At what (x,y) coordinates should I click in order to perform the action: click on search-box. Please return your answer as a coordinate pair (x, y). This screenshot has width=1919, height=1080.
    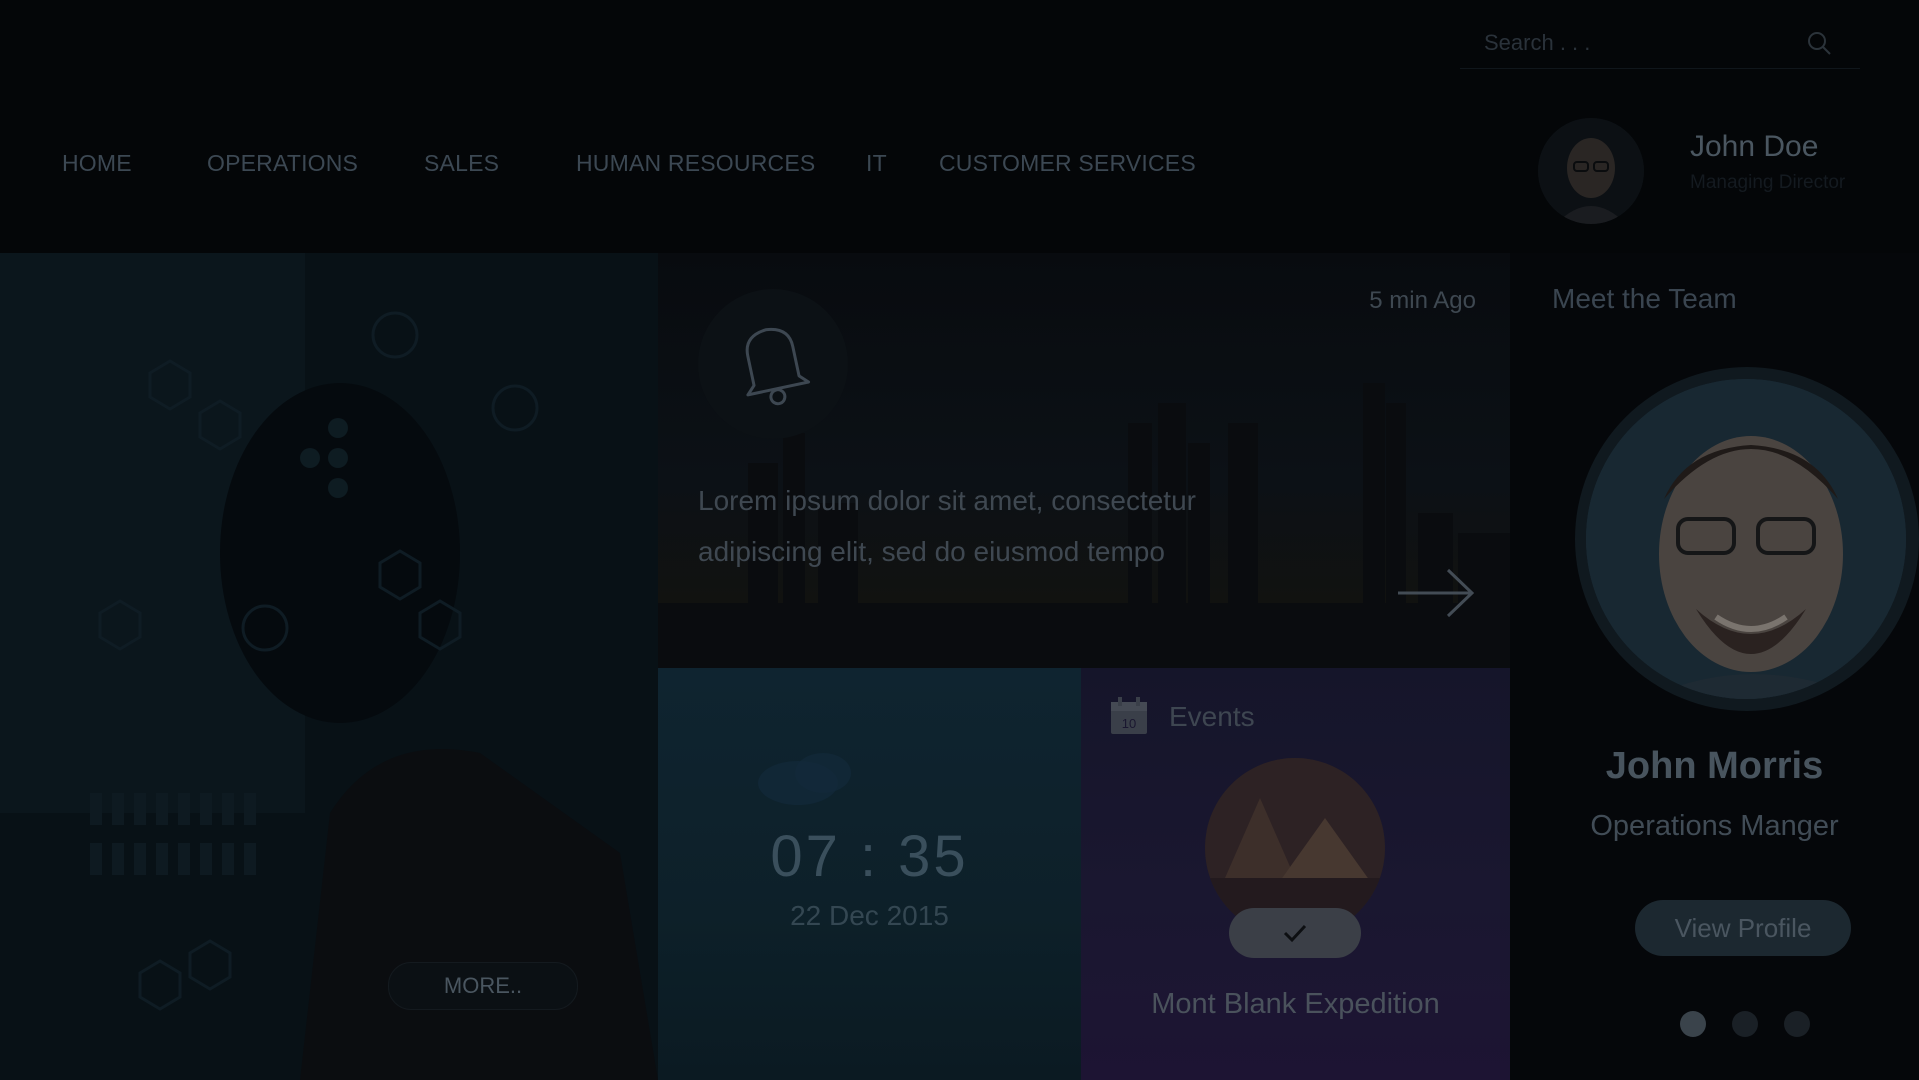
    Looking at the image, I should click on (1660, 42).